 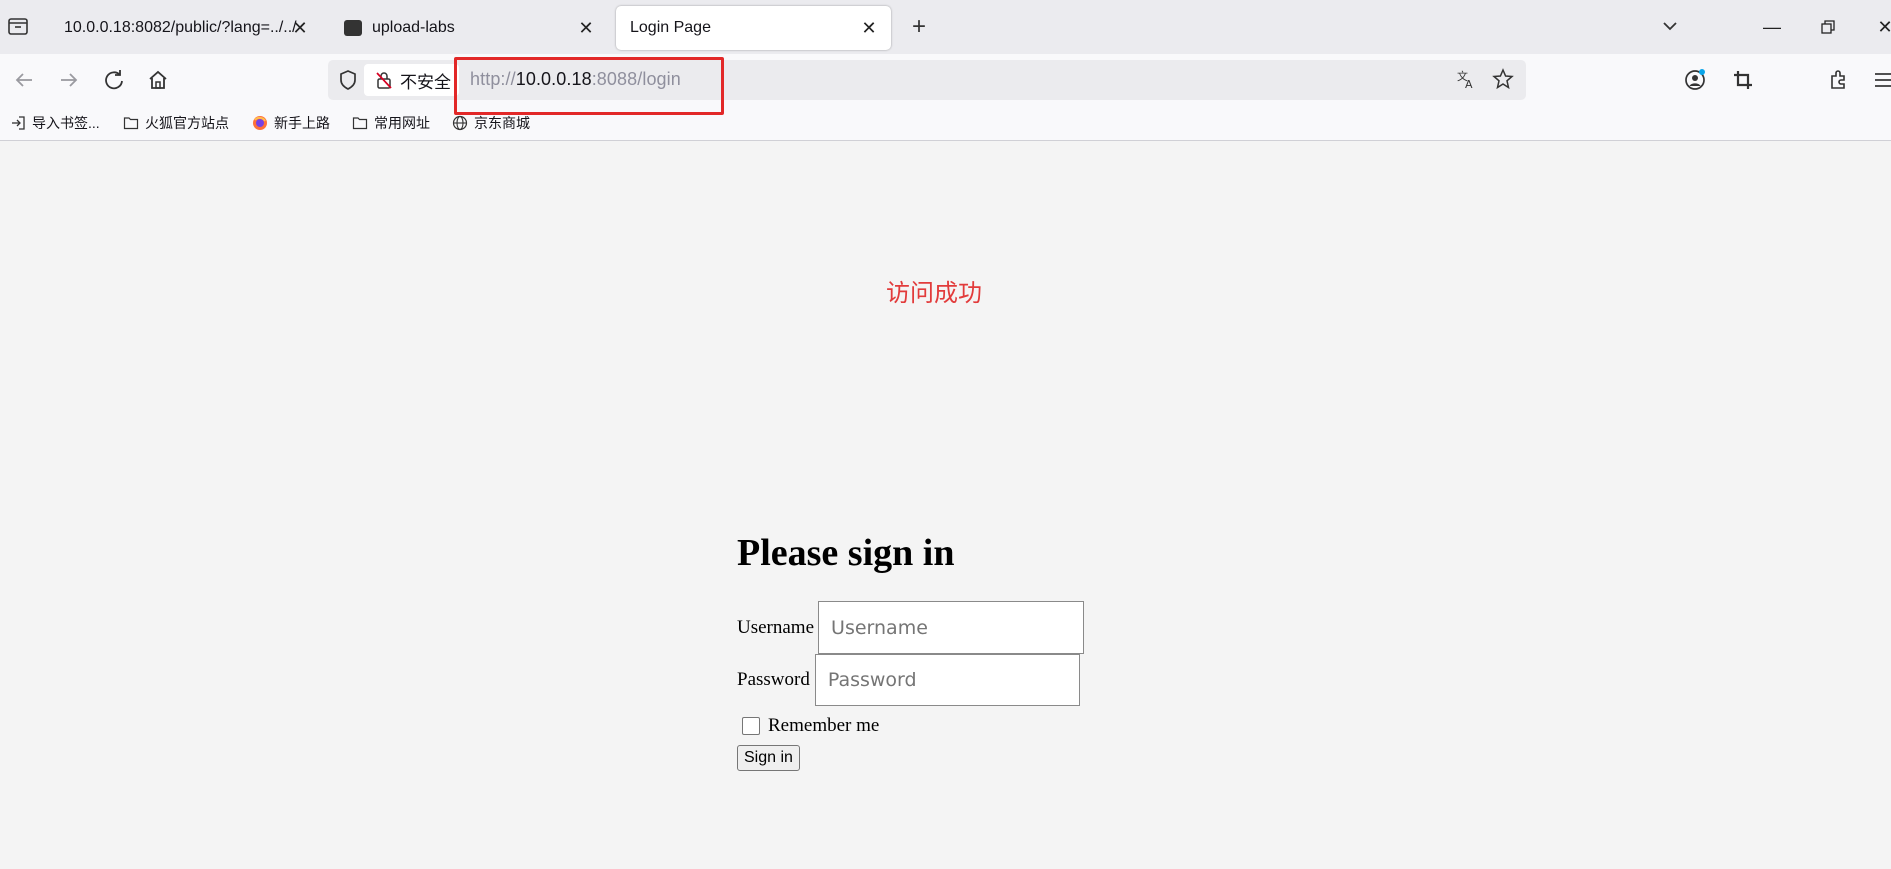 What do you see at coordinates (1695, 80) in the screenshot?
I see `account-icon` at bounding box center [1695, 80].